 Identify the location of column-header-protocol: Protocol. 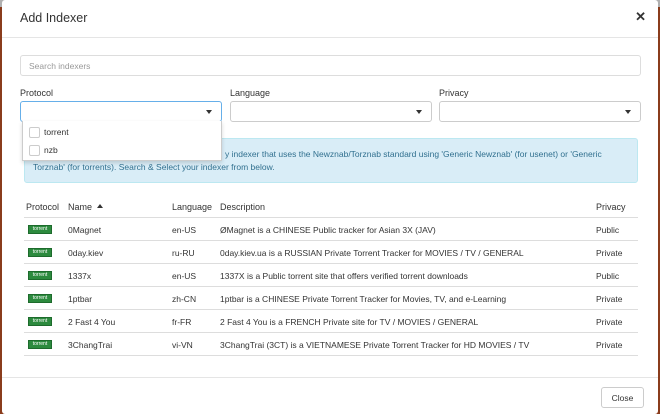
(42, 207).